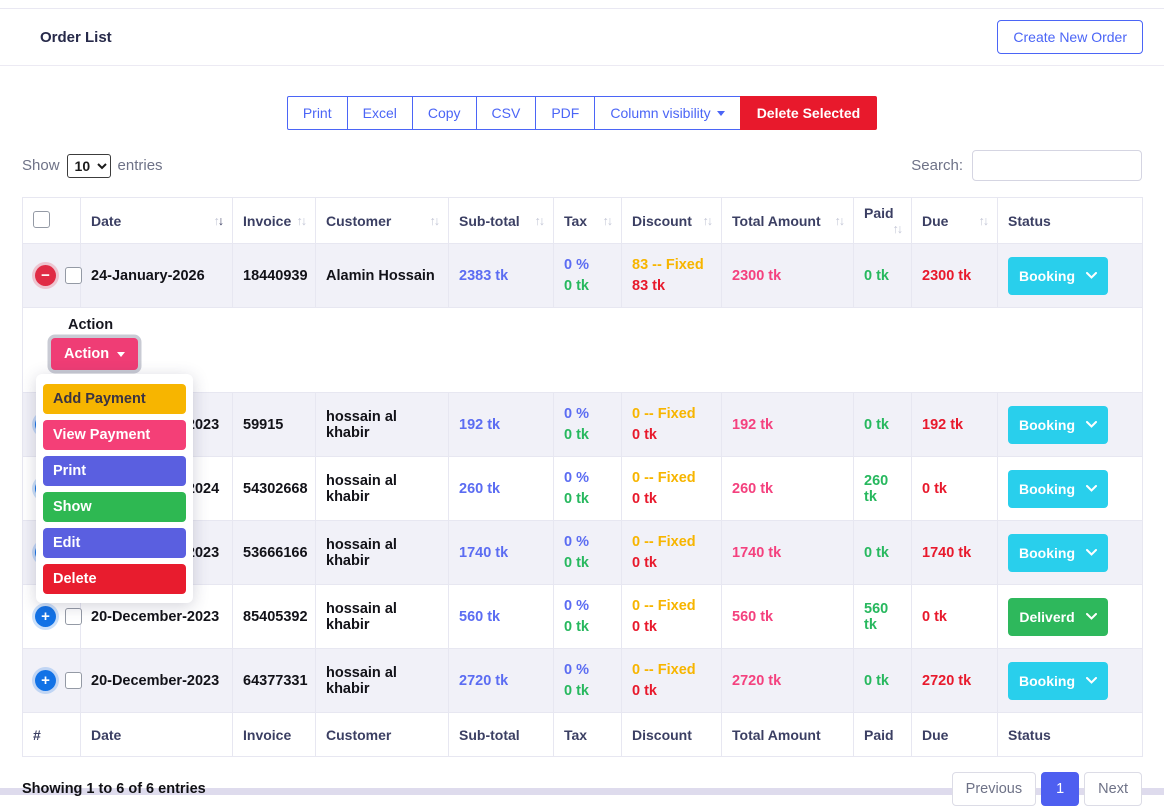 This screenshot has height=806, width=1164. Describe the element at coordinates (1058, 616) in the screenshot. I see `status-select-button: Deliverd` at that location.